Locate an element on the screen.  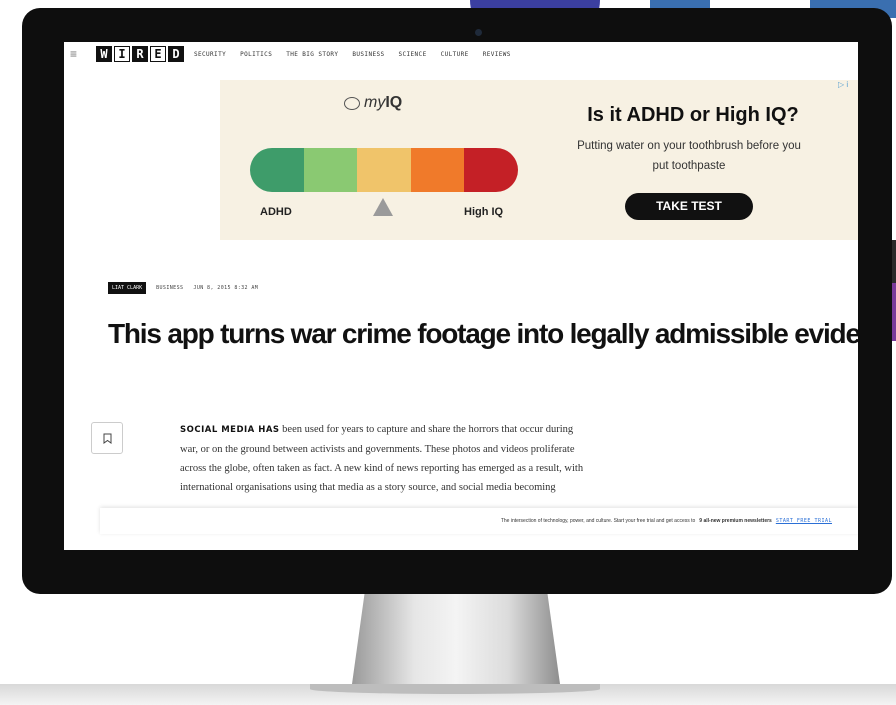
nav-item-big-story: THE BIG STORY is located at coordinates (312, 54).